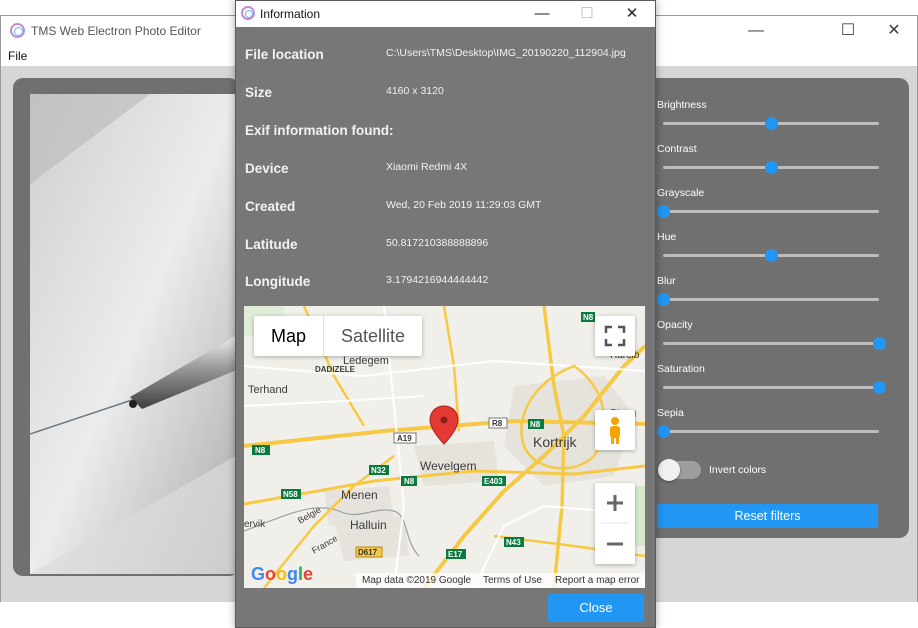 Image resolution: width=918 pixels, height=628 pixels. Describe the element at coordinates (894, 31) in the screenshot. I see `close-window-icon: ✕` at that location.